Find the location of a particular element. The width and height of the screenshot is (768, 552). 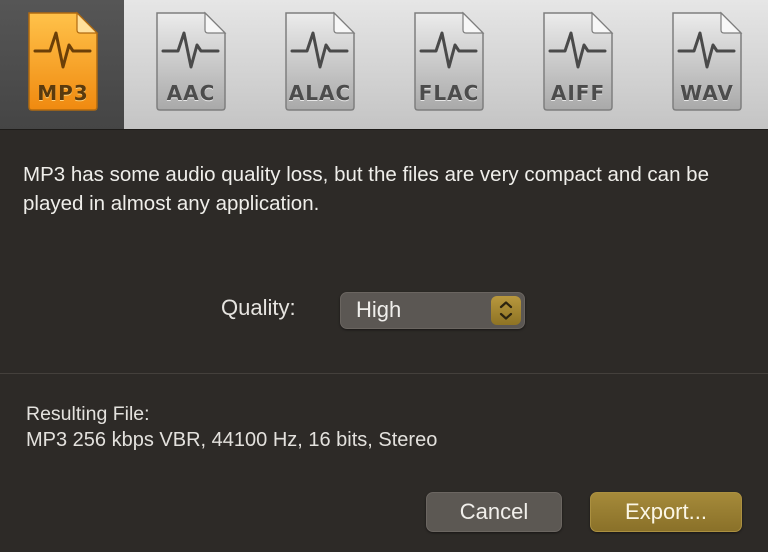

format-tab-alac: ALAC is located at coordinates (319, 64).